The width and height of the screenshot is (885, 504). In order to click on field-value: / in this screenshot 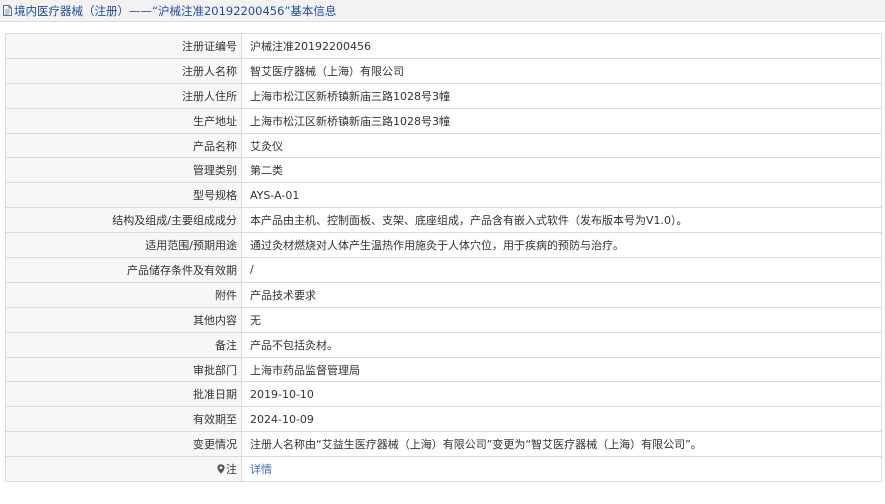, I will do `click(561, 270)`.